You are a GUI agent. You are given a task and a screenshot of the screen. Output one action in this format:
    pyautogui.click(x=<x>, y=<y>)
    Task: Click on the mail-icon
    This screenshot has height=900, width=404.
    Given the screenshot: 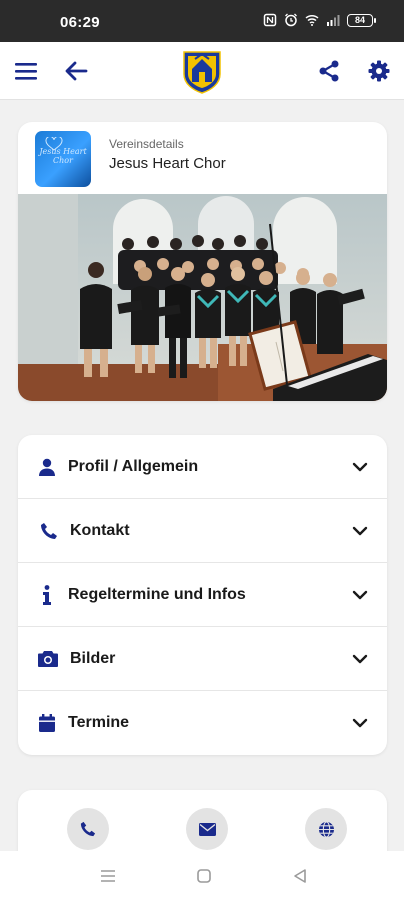 What is the action you would take?
    pyautogui.click(x=207, y=829)
    